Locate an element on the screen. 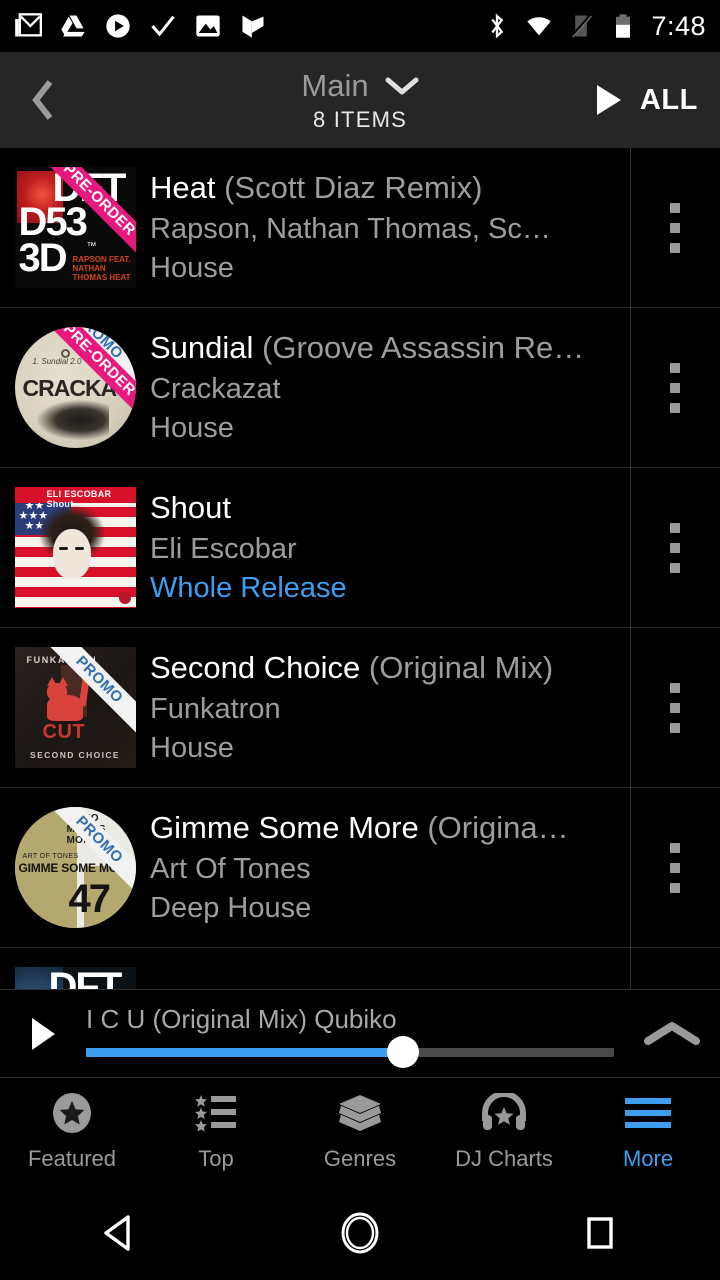 This screenshot has height=1280, width=720. mini-player: I C U (Original Mix) Qubiko is located at coordinates (360, 1033).